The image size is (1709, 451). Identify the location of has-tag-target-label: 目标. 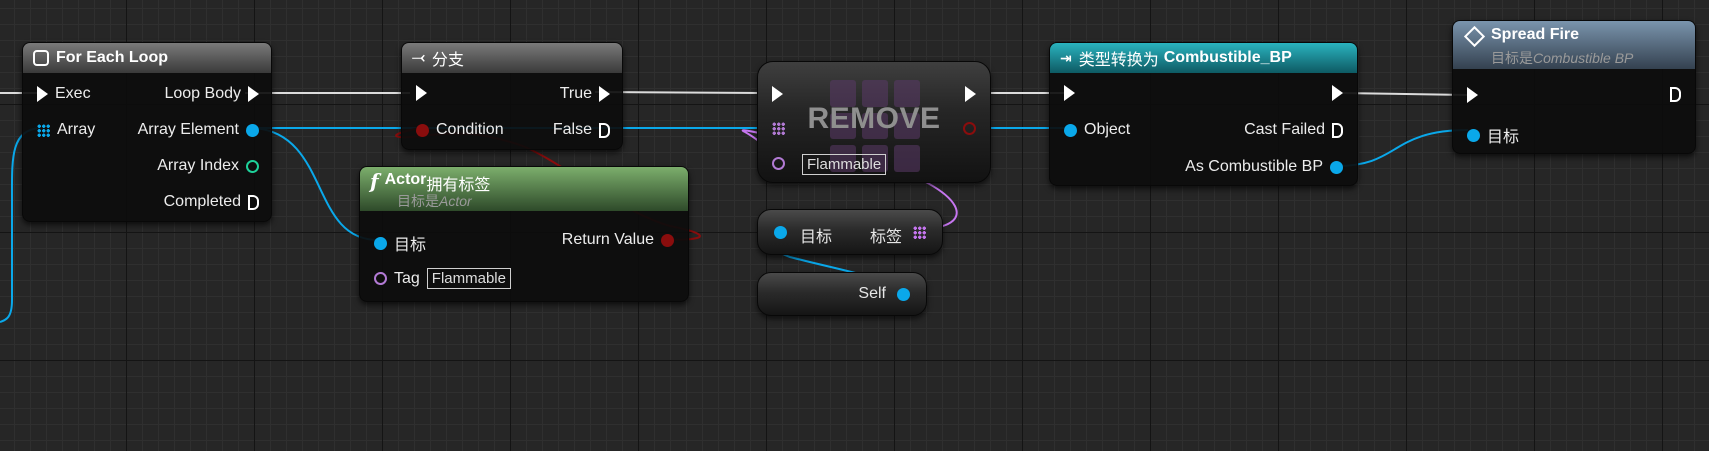
(410, 245).